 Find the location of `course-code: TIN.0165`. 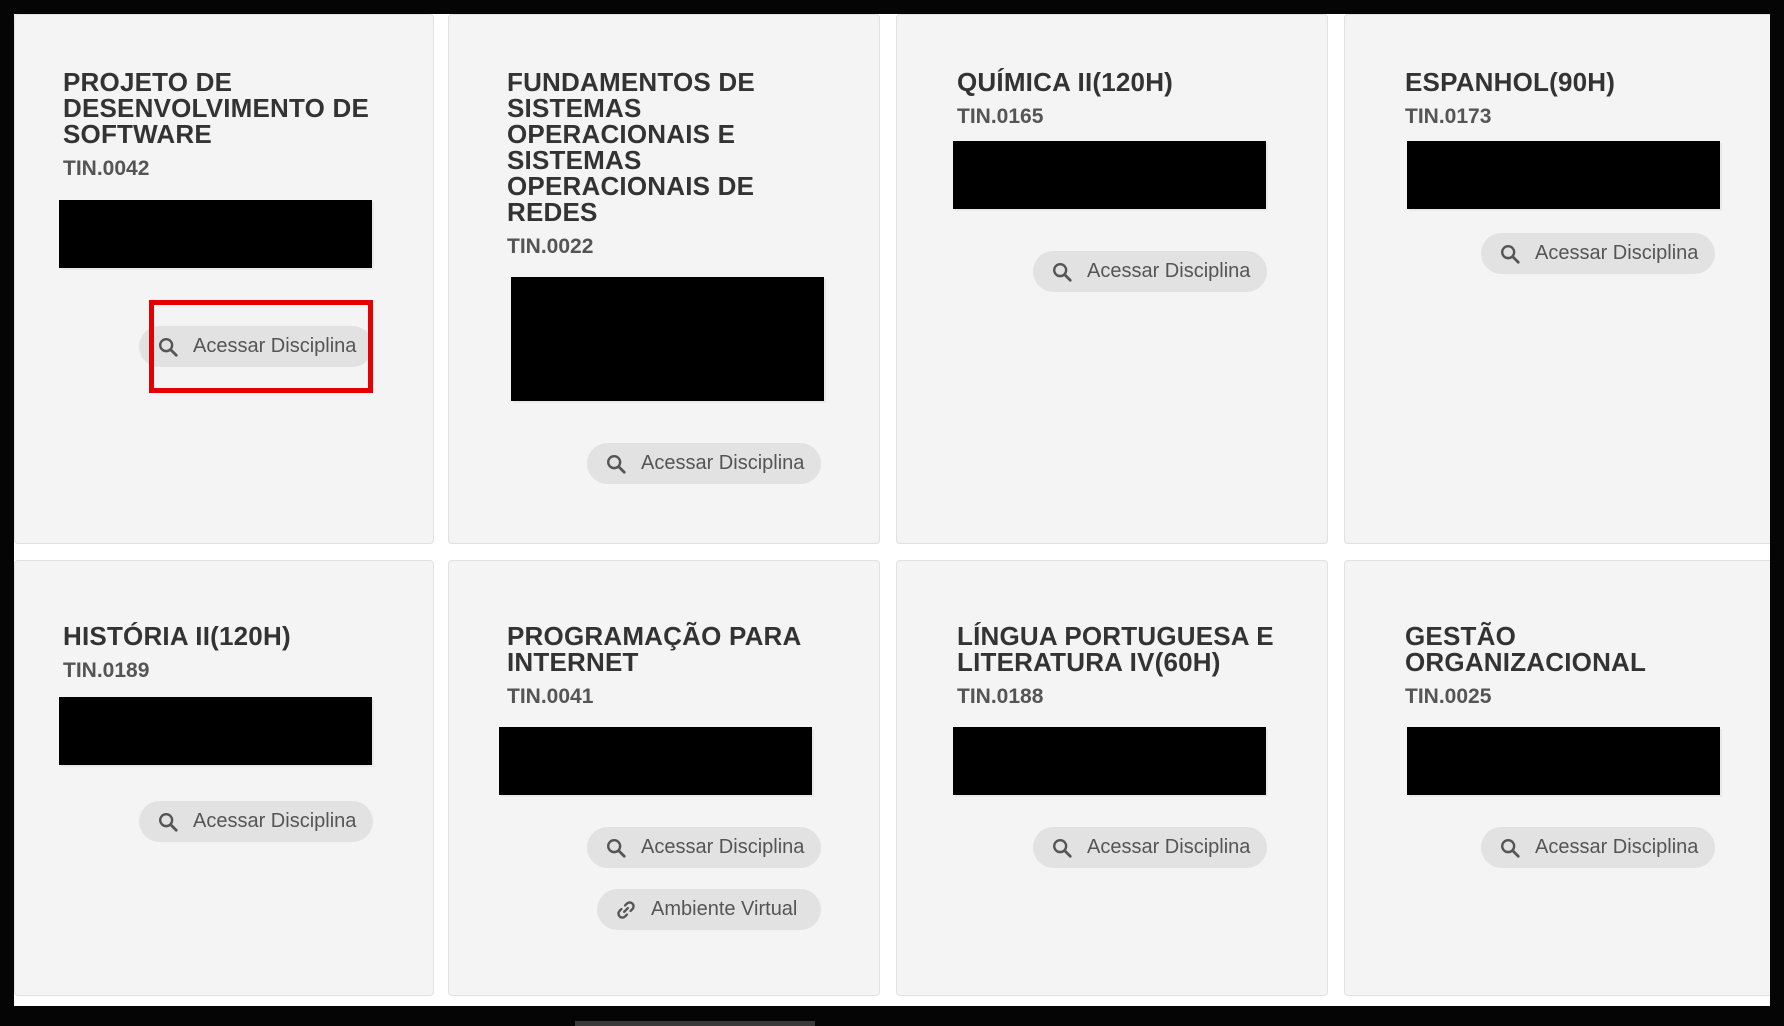

course-code: TIN.0165 is located at coordinates (1000, 116).